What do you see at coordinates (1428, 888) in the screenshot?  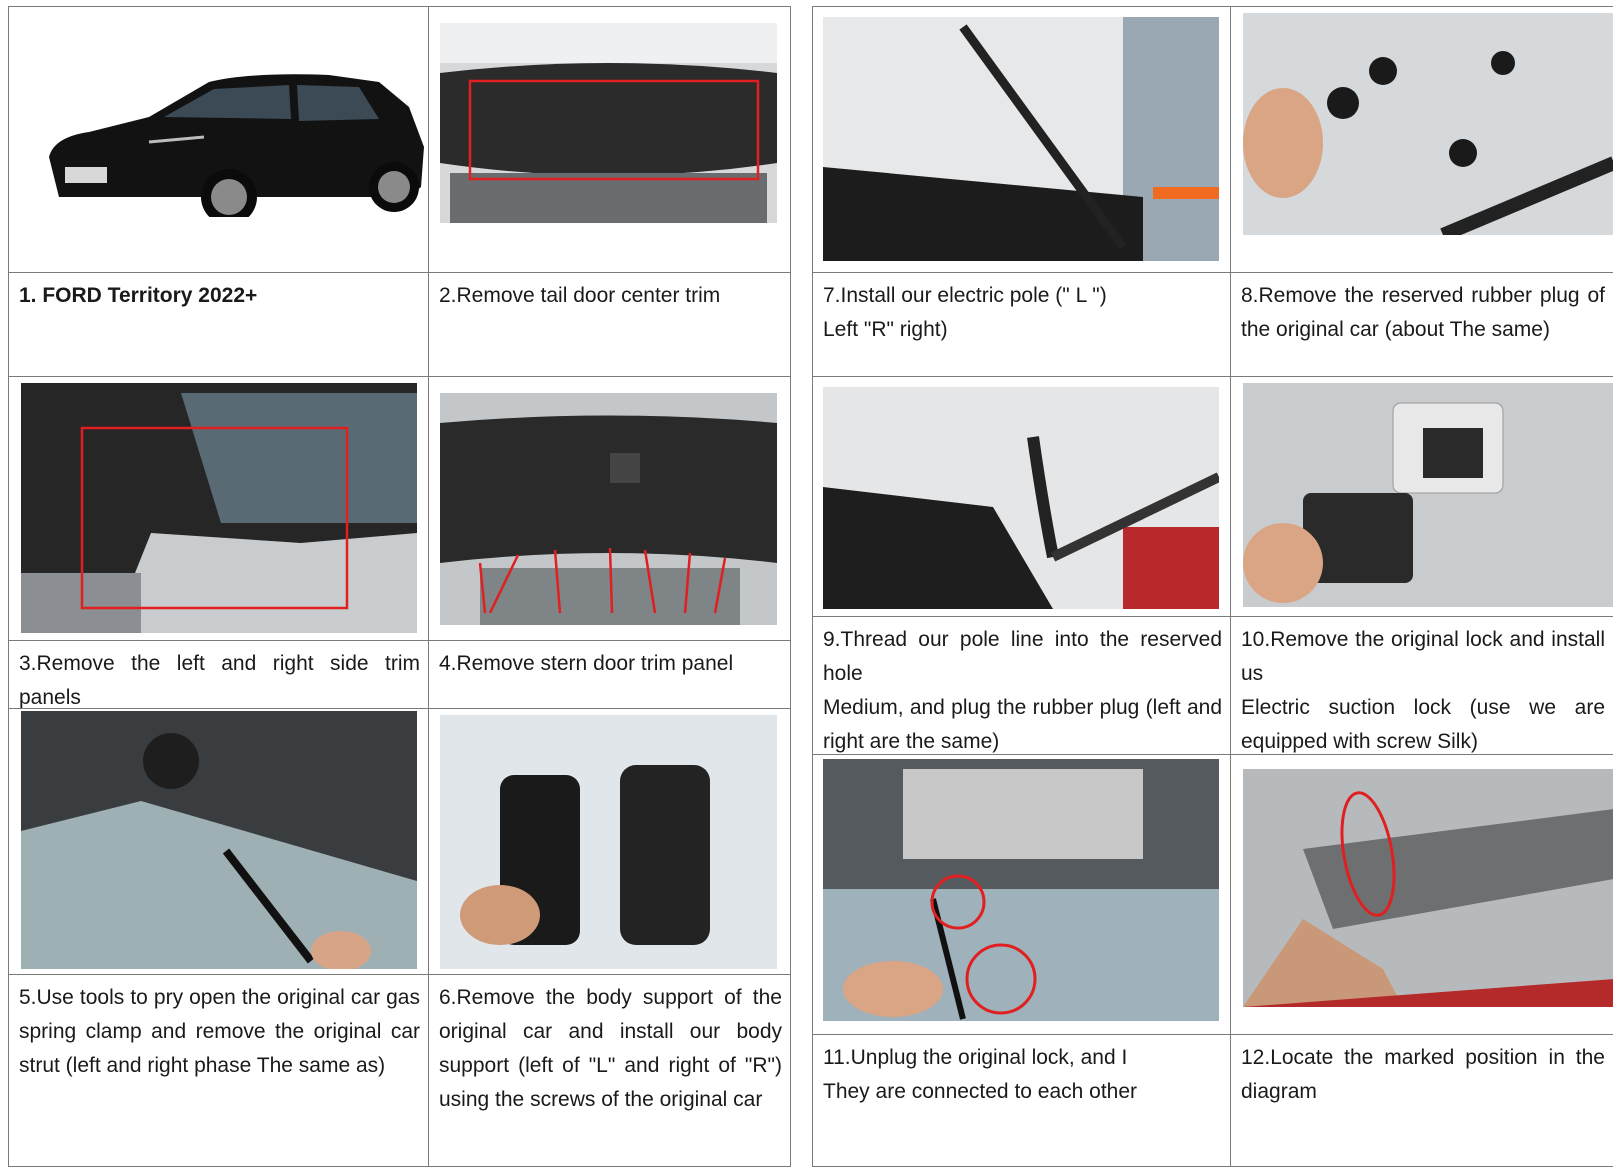 I see `marked-position-photo` at bounding box center [1428, 888].